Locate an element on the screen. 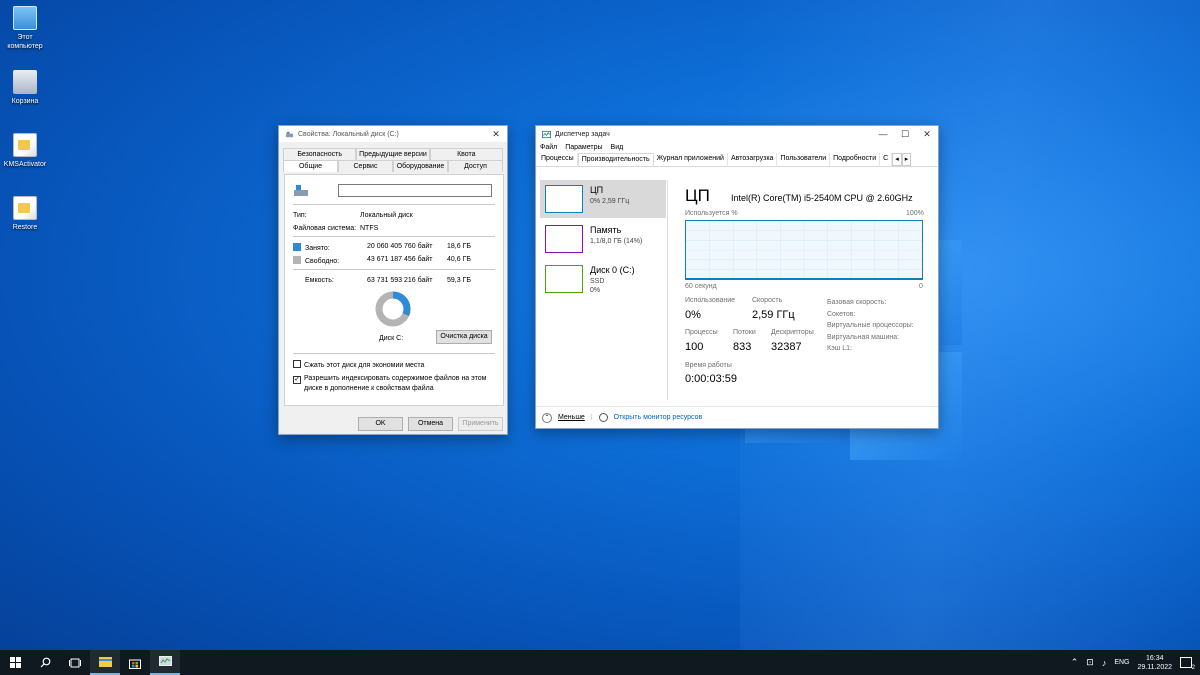  menu-view: Вид is located at coordinates (617, 147).